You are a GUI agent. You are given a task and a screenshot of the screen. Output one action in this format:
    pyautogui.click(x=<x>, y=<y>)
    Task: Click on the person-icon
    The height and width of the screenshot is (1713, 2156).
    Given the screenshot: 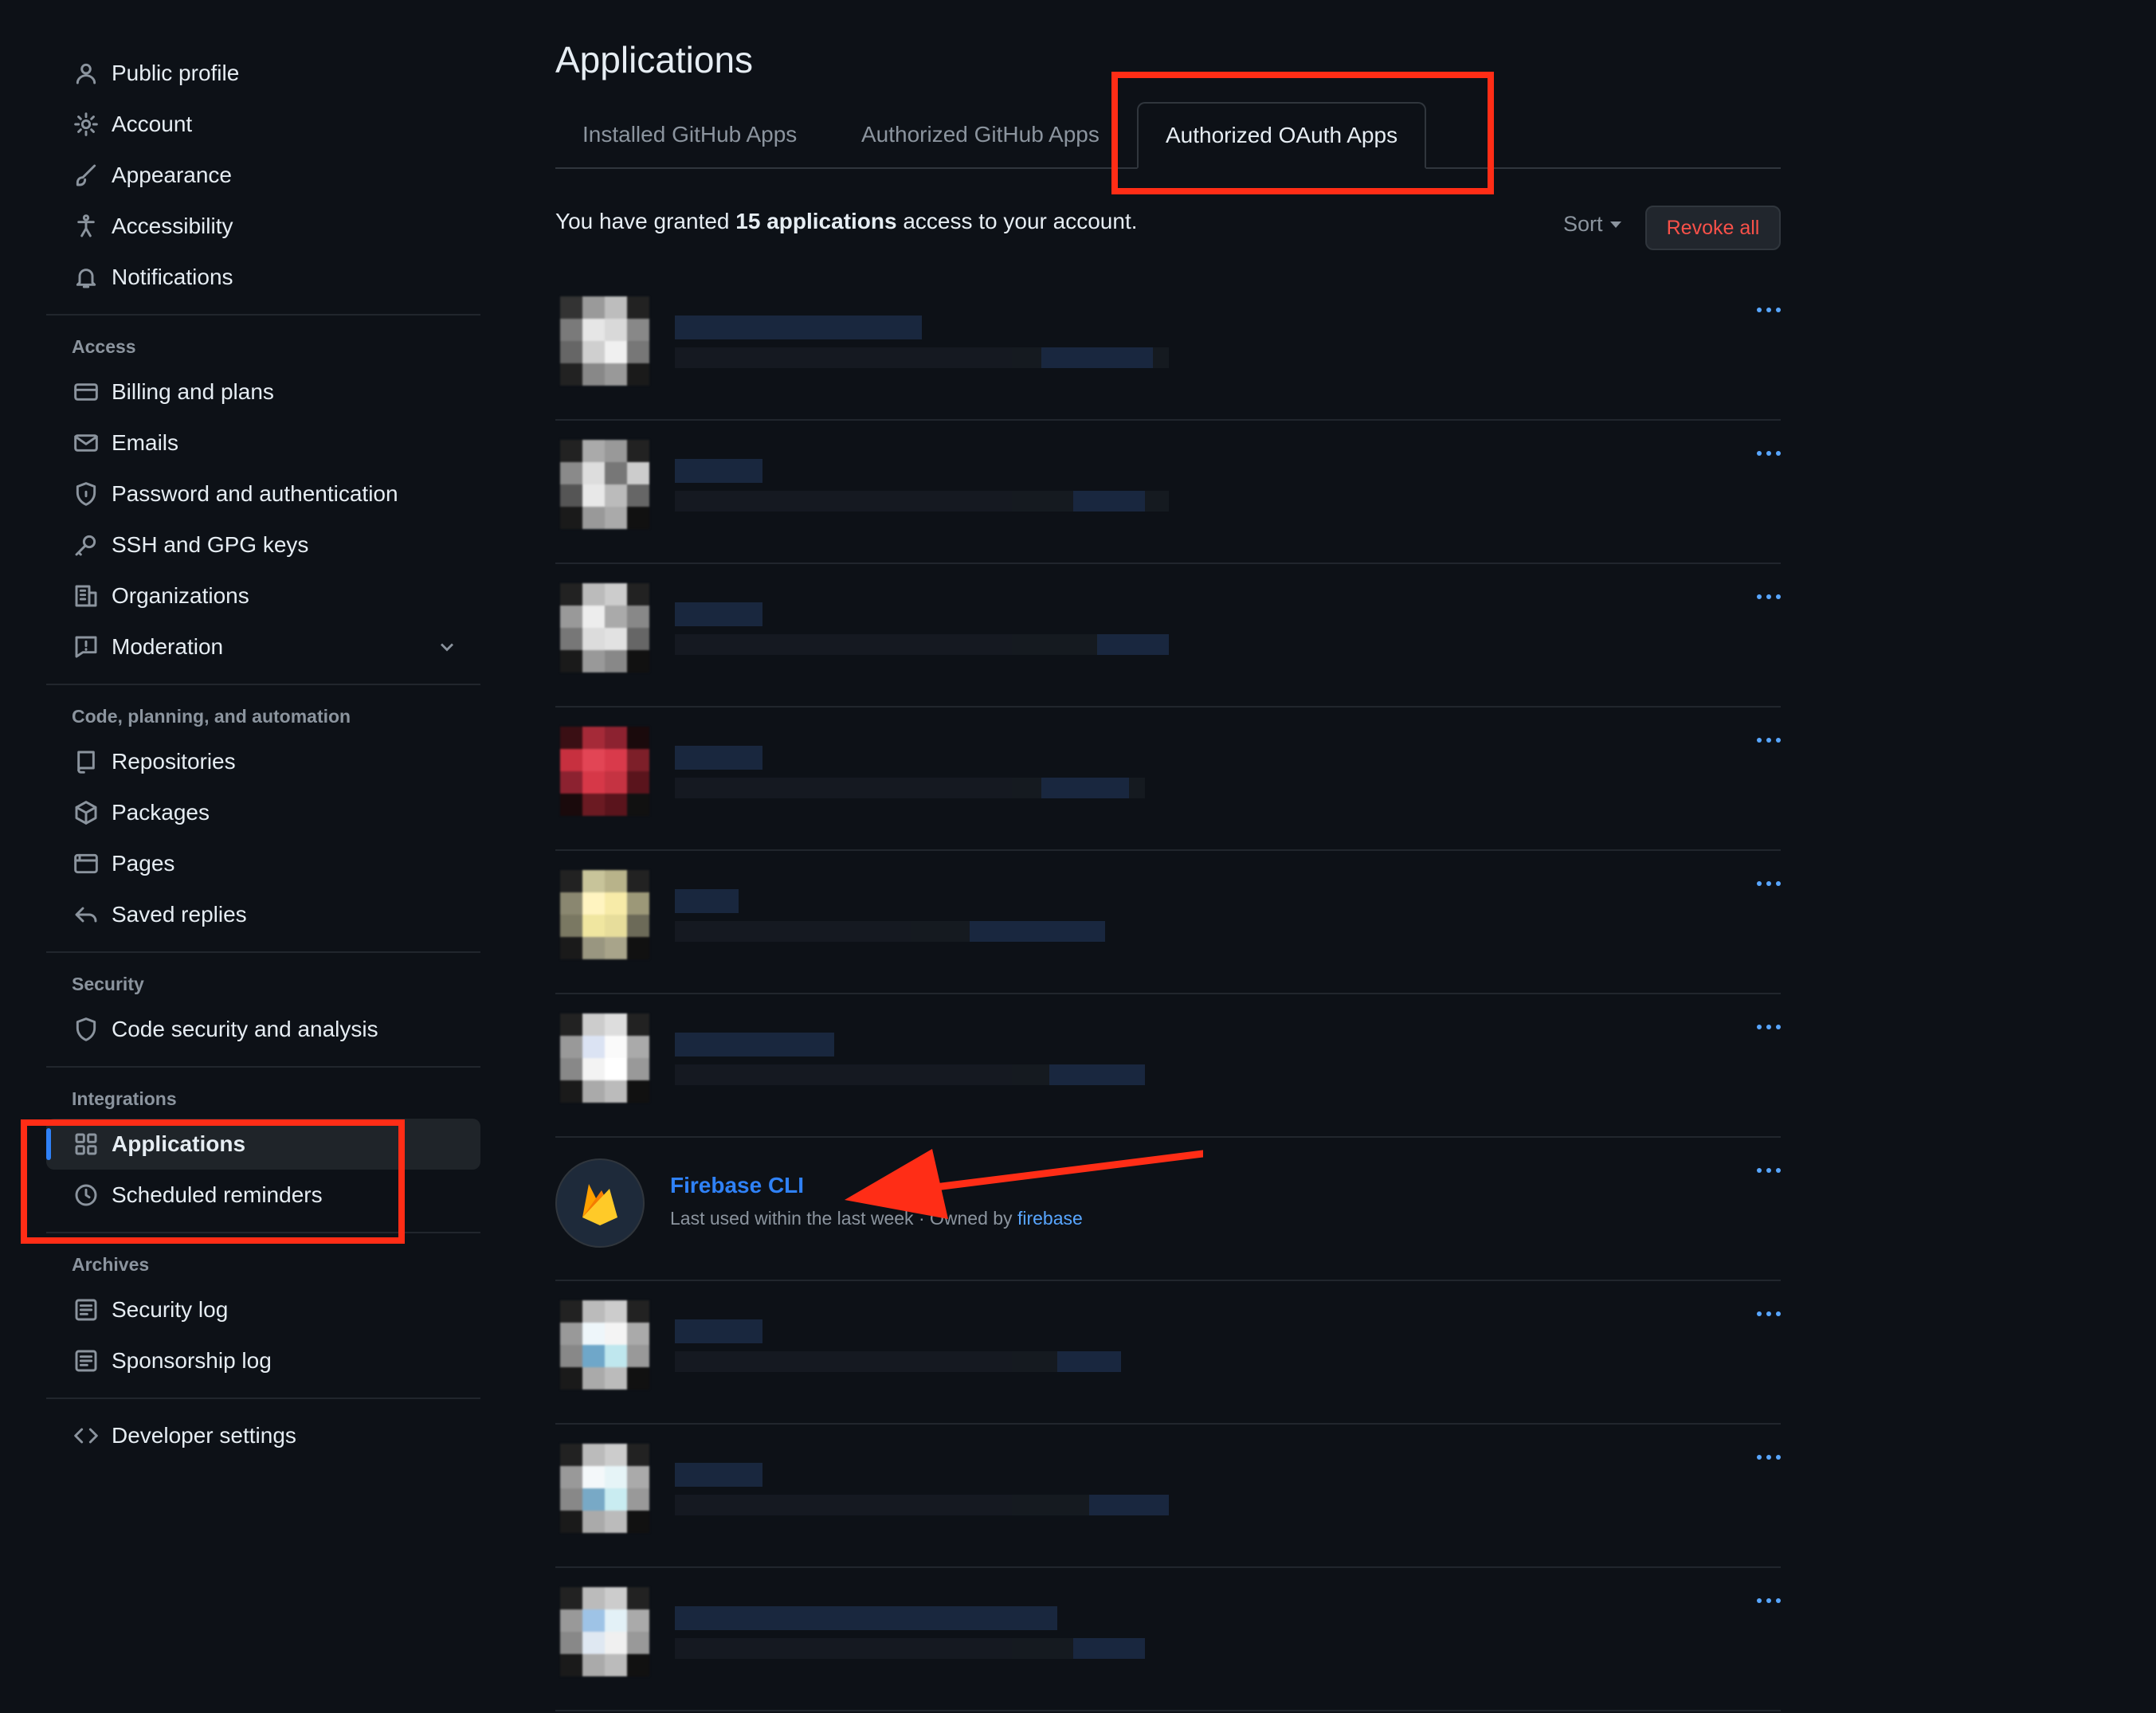 What is the action you would take?
    pyautogui.click(x=86, y=73)
    